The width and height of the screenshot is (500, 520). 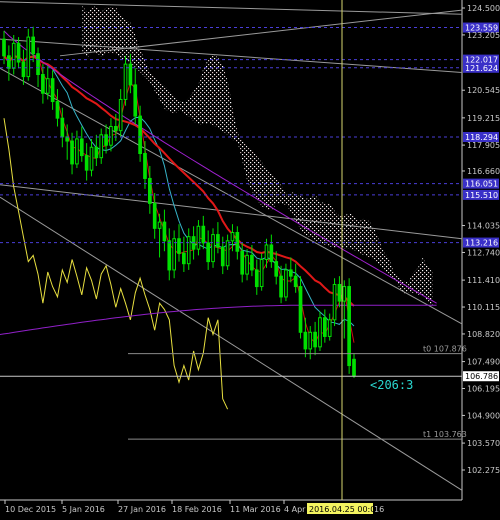 What do you see at coordinates (142, 509) in the screenshot?
I see `time-tick-label: 27 Jan 2016` at bounding box center [142, 509].